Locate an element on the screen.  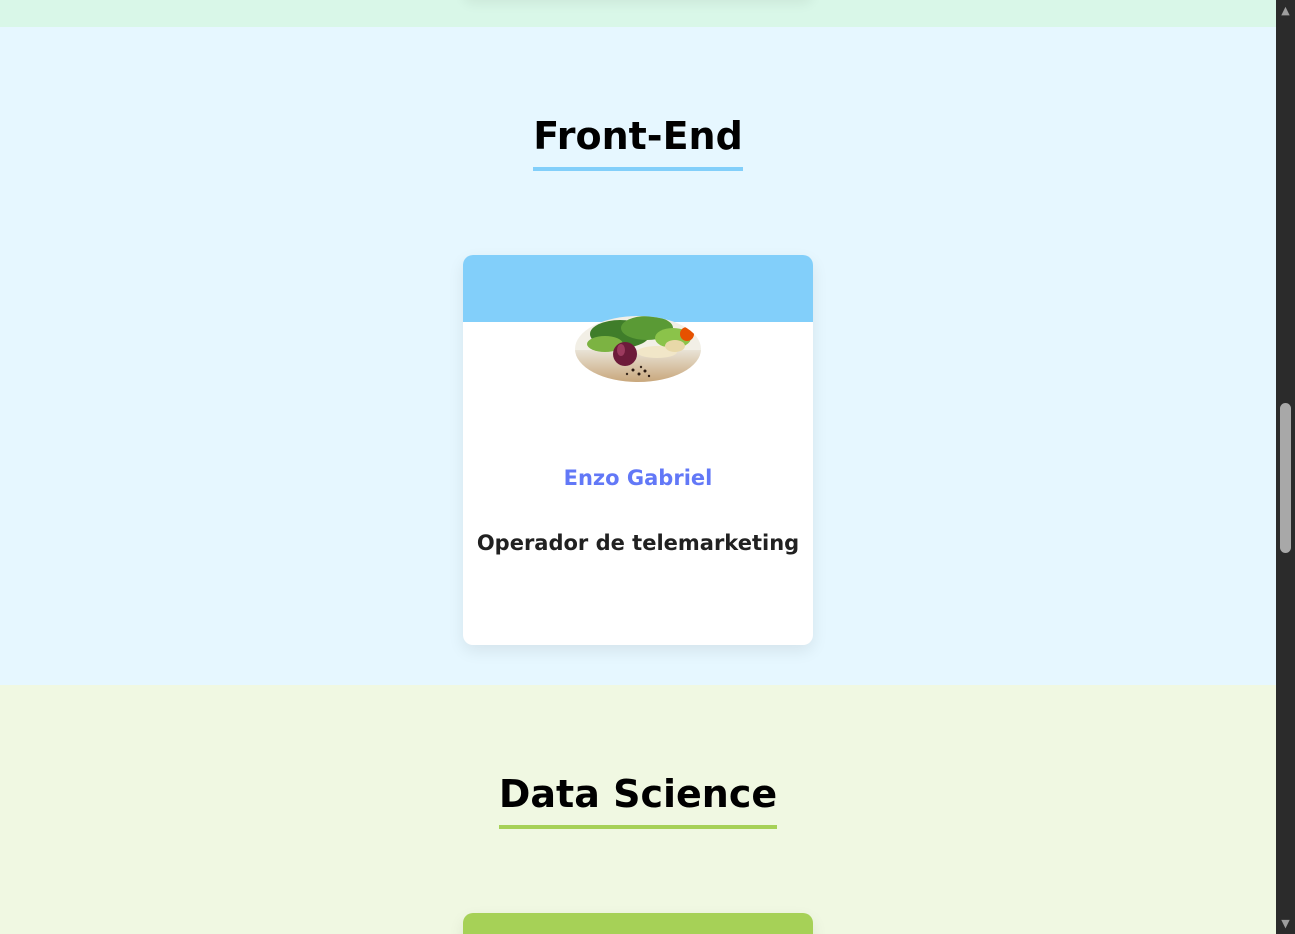
triangle-up-icon: ▲ is located at coordinates (1285, 10).